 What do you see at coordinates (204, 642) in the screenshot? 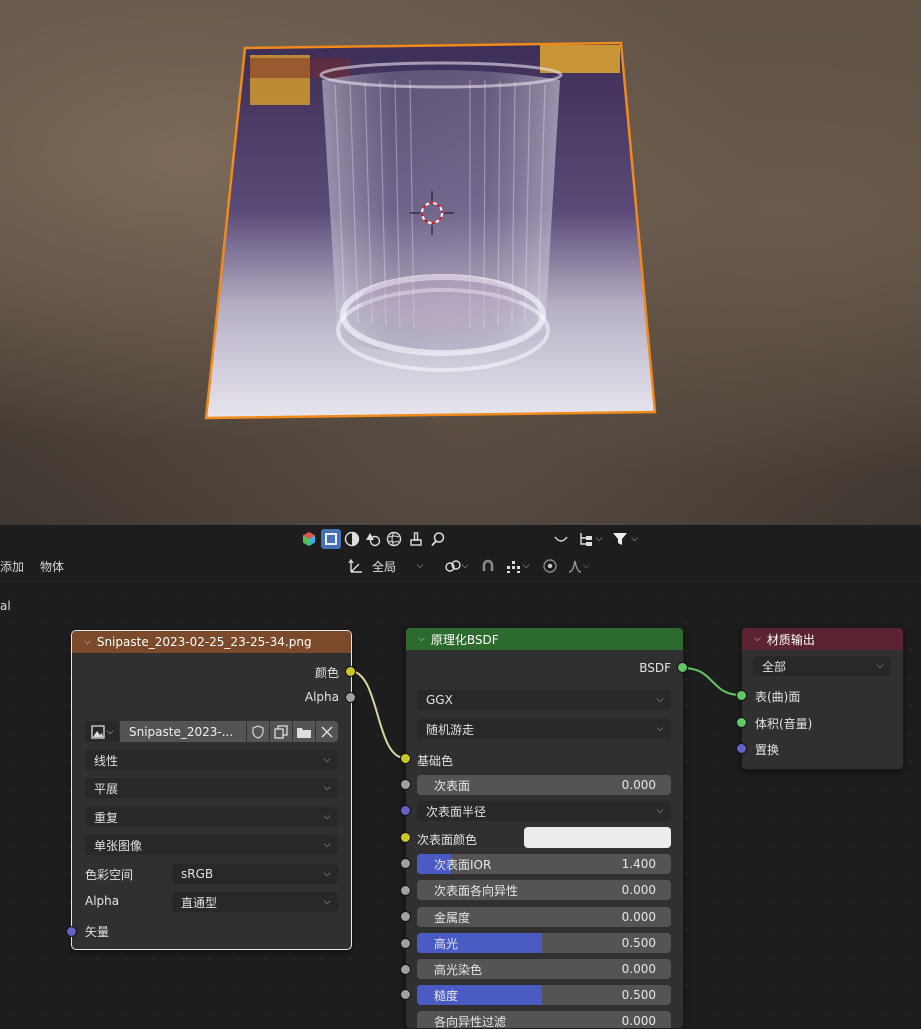
I see `image-node-title: Snipaste_2023-02-25_23-25-34.png` at bounding box center [204, 642].